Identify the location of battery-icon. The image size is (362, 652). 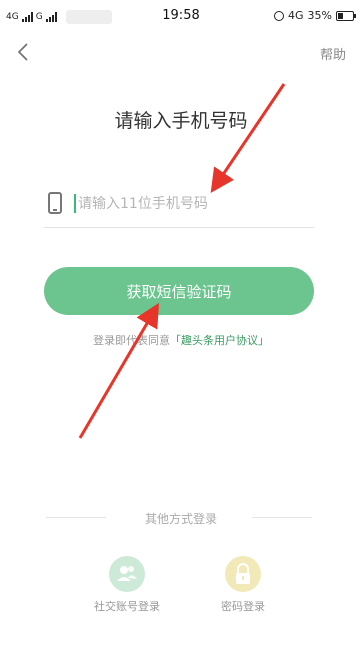
(346, 15).